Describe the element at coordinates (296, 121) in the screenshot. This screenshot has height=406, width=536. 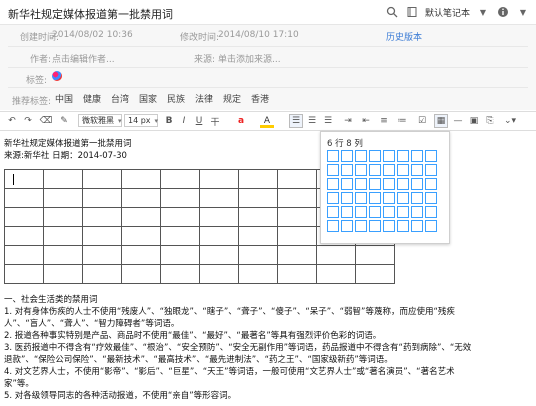
I see `align-left-icon: ☰` at that location.